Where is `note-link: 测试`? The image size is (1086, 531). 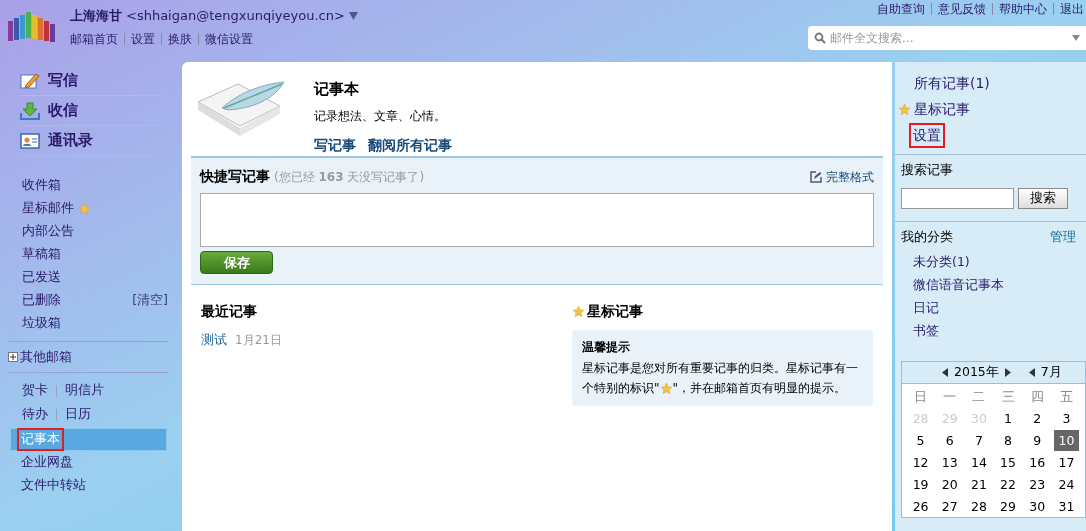 note-link: 测试 is located at coordinates (214, 340).